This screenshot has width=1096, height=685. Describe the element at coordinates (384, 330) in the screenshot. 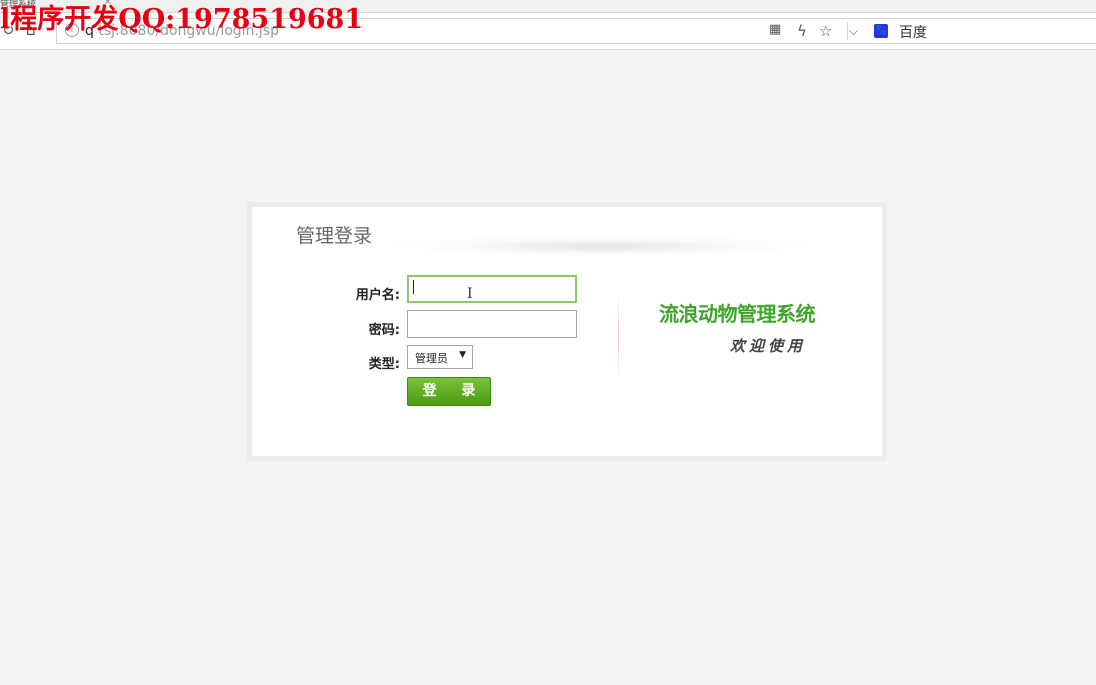

I see `password-label: 密码:` at that location.